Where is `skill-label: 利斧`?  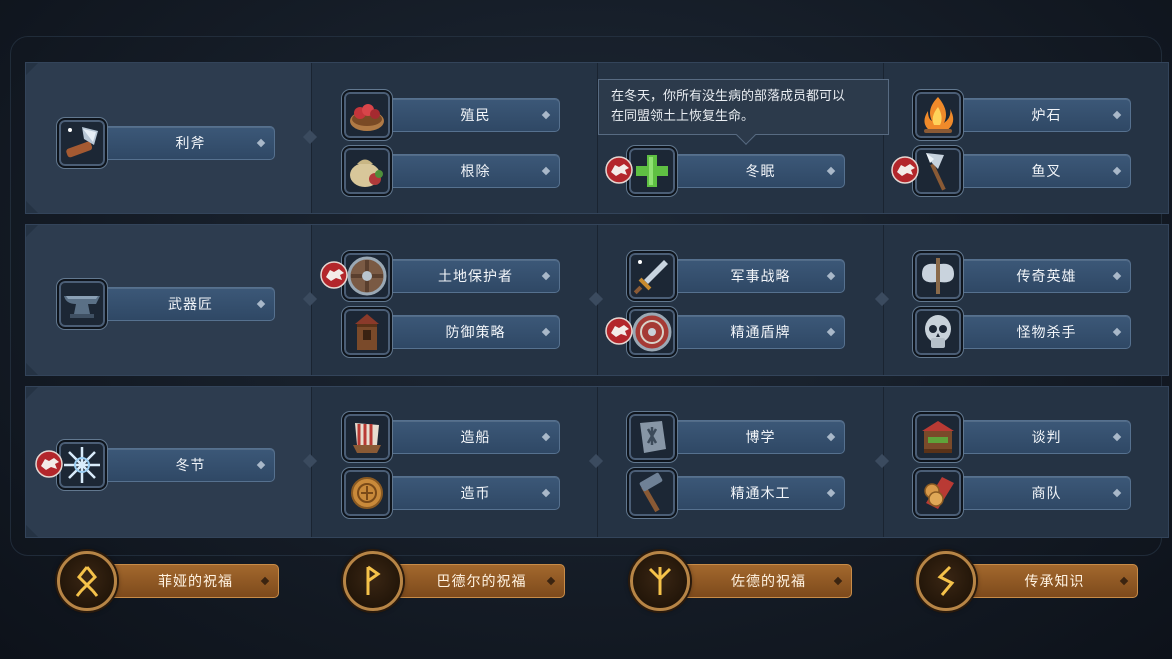 skill-label: 利斧 is located at coordinates (191, 143).